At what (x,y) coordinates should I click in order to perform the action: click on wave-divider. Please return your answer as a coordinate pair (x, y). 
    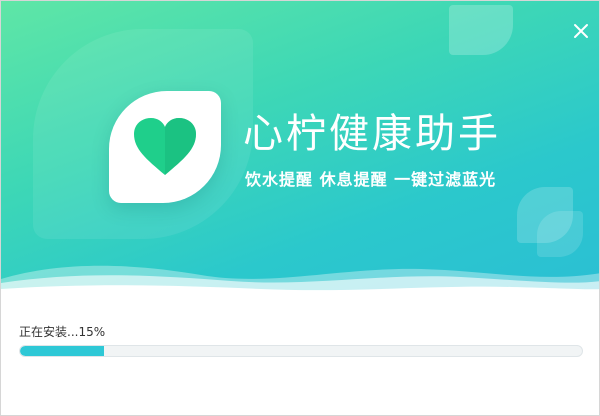
    Looking at the image, I should click on (300, 279).